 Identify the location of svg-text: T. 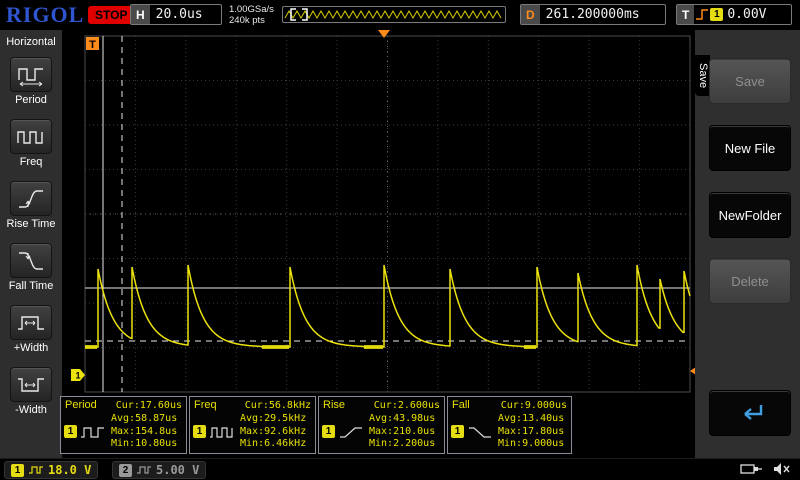
(92, 45).